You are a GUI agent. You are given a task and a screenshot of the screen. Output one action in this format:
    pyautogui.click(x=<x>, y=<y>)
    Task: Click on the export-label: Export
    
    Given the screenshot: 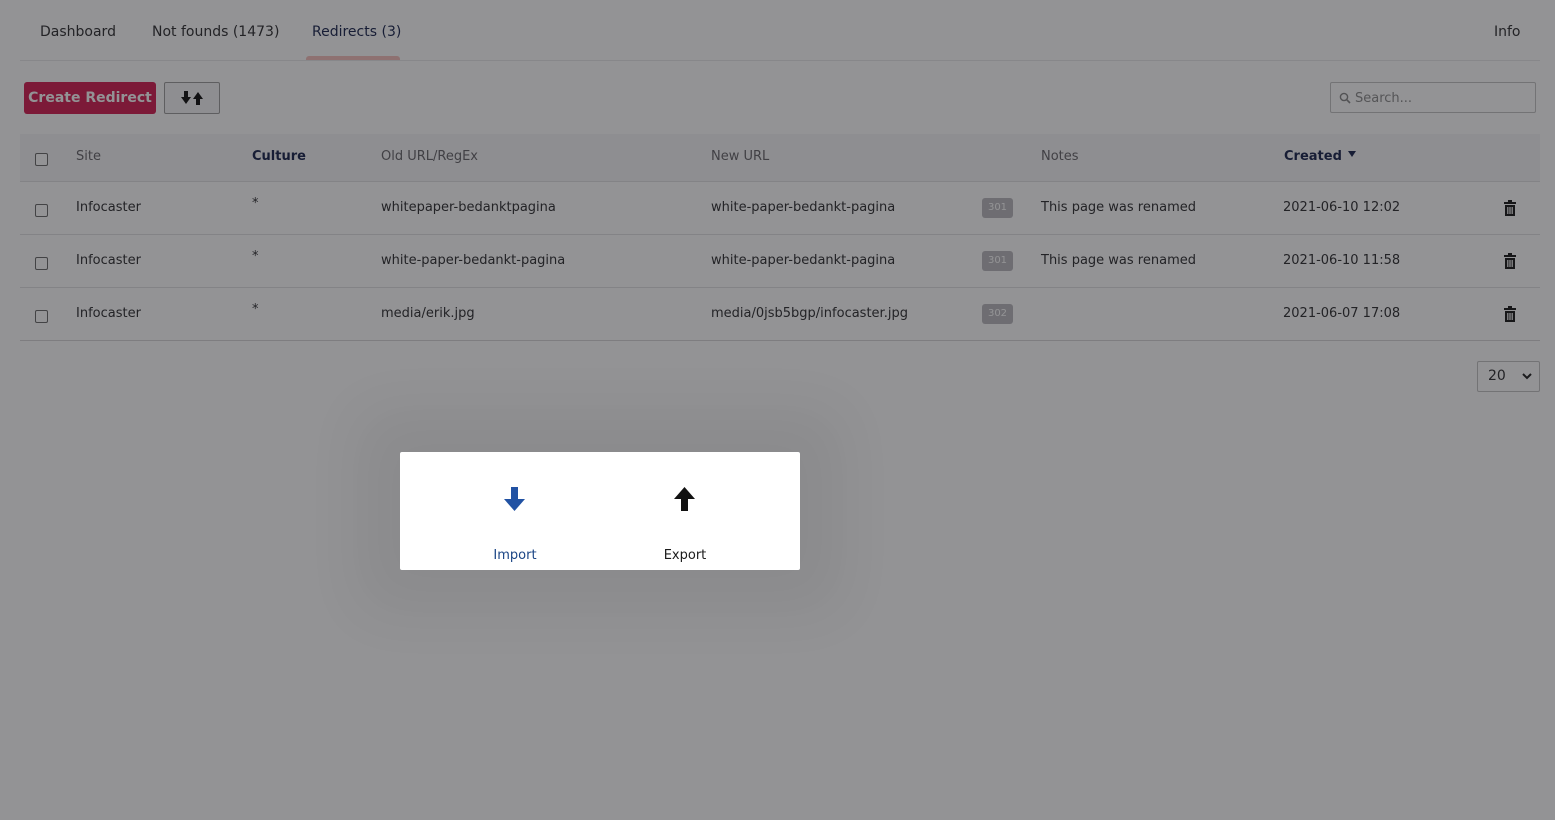 What is the action you would take?
    pyautogui.click(x=685, y=555)
    